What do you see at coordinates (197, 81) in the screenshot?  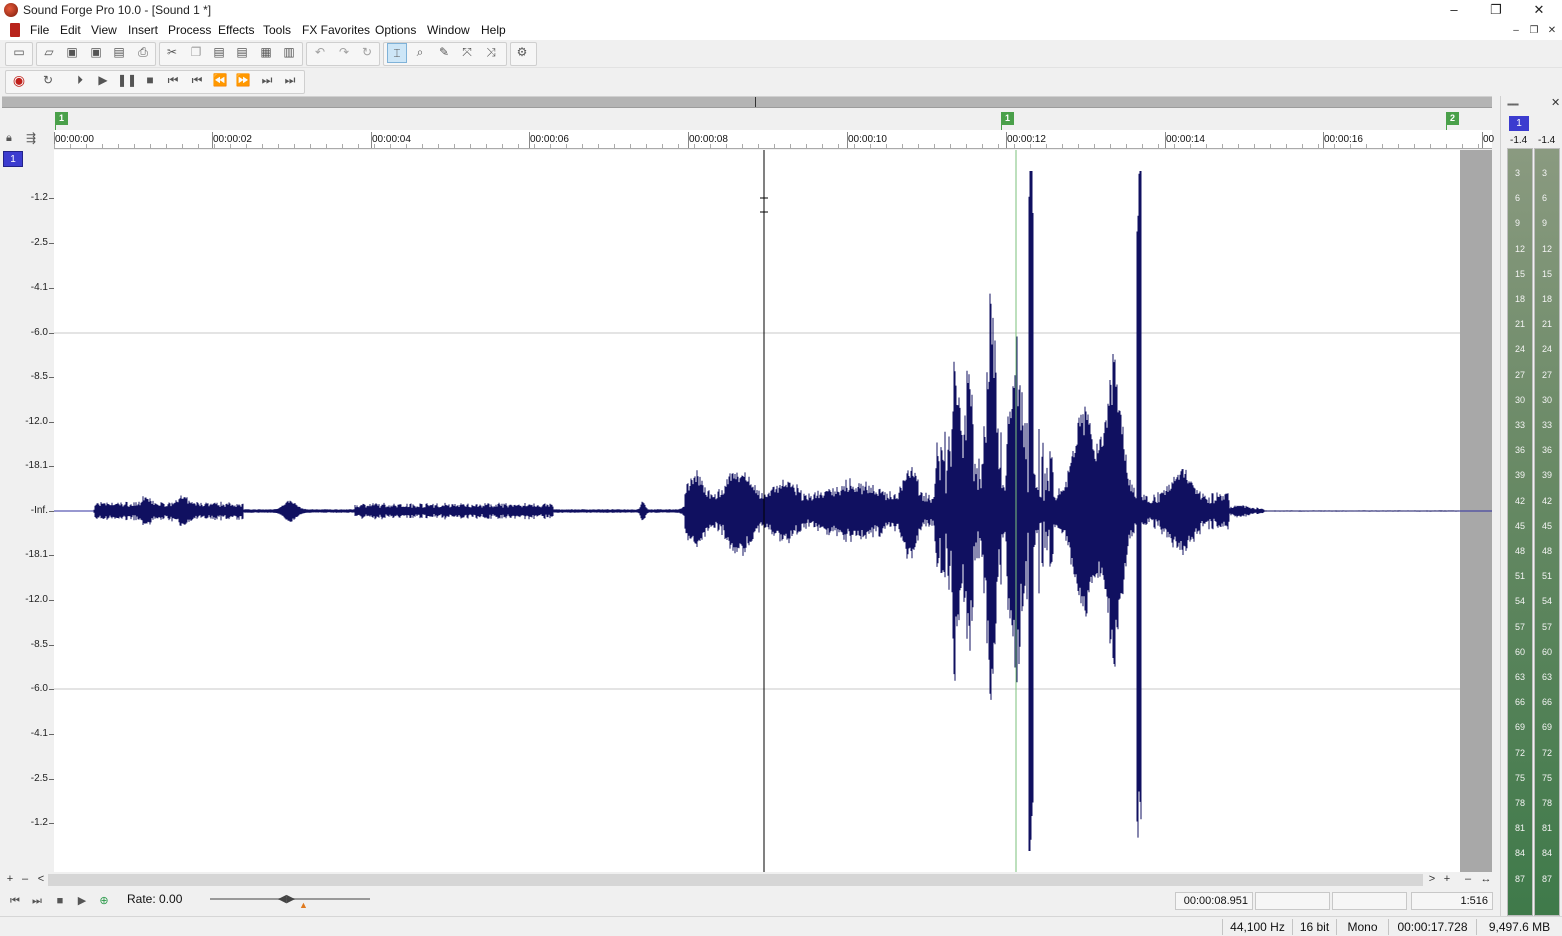 I see `previous-icon: ⏮` at bounding box center [197, 81].